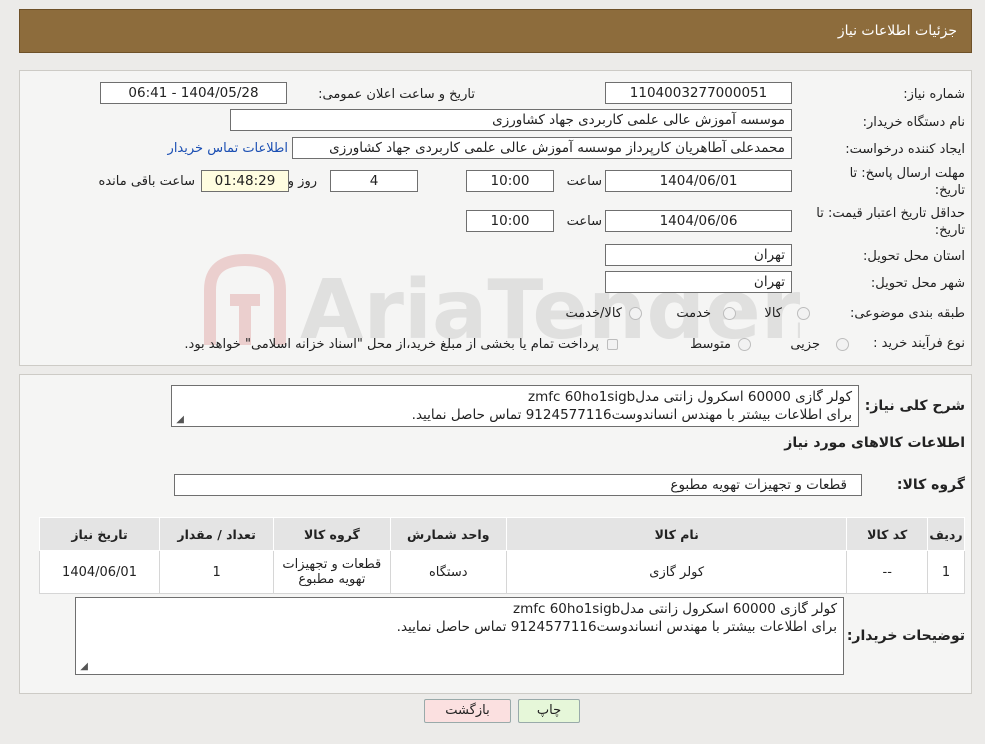  I want to click on category-option-service: خدمت, so click(693, 313).